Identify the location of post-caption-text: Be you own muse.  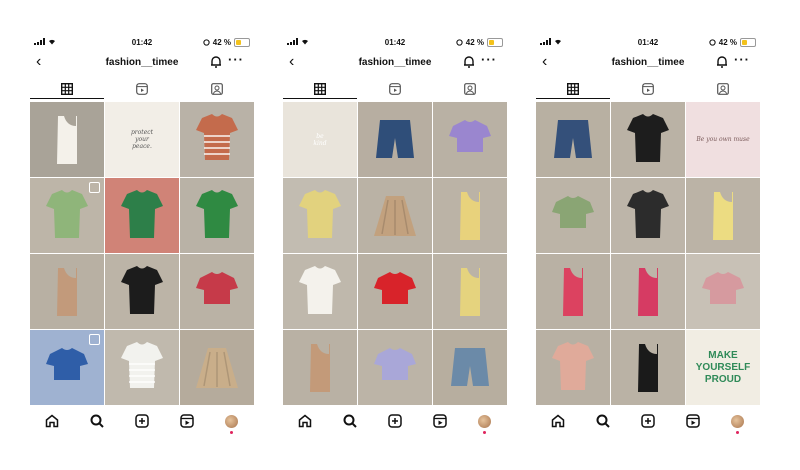
(723, 139).